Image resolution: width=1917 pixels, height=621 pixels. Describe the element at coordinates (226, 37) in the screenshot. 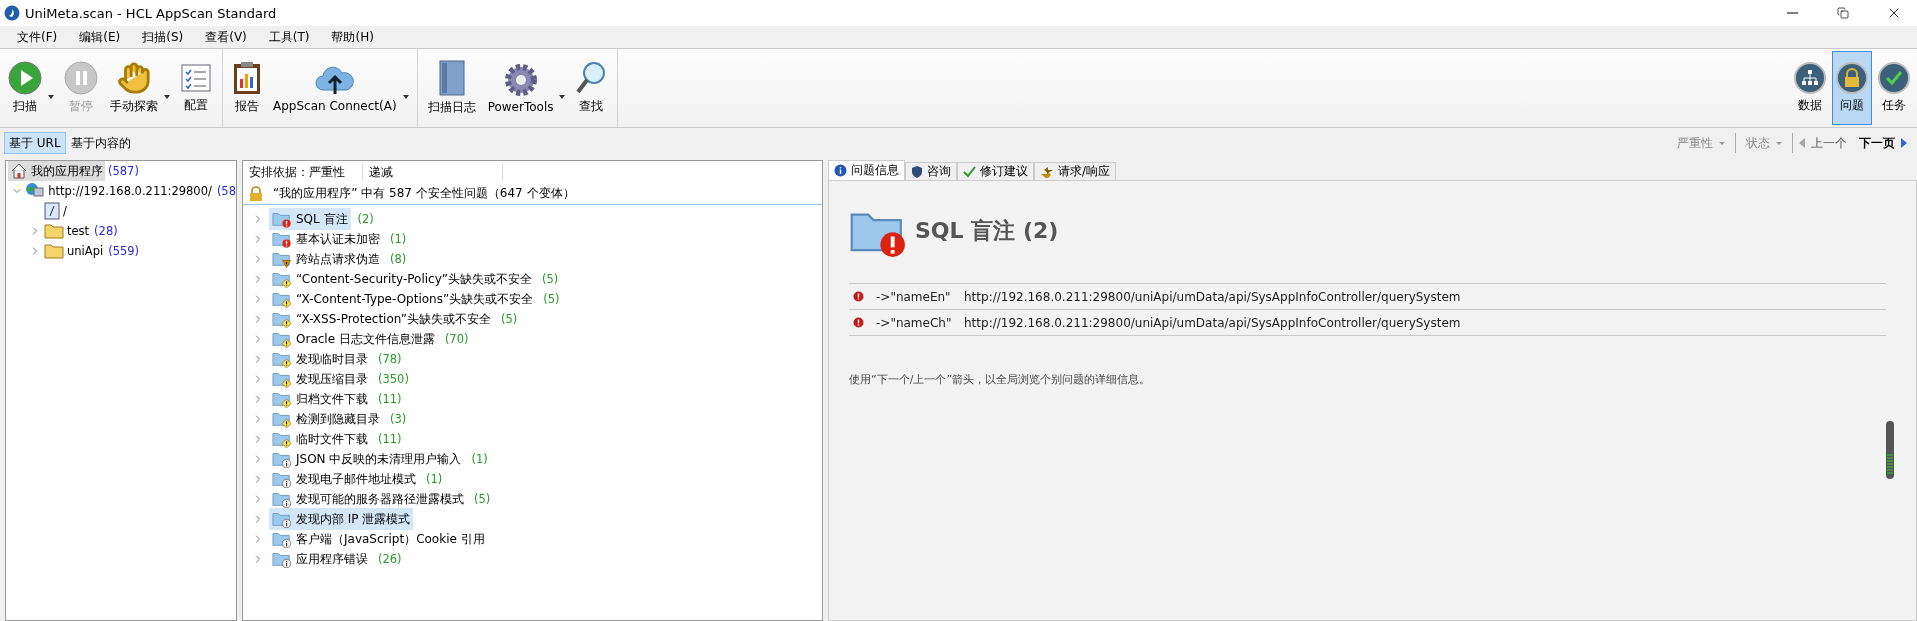

I see `menu-item: 查看(V)` at that location.